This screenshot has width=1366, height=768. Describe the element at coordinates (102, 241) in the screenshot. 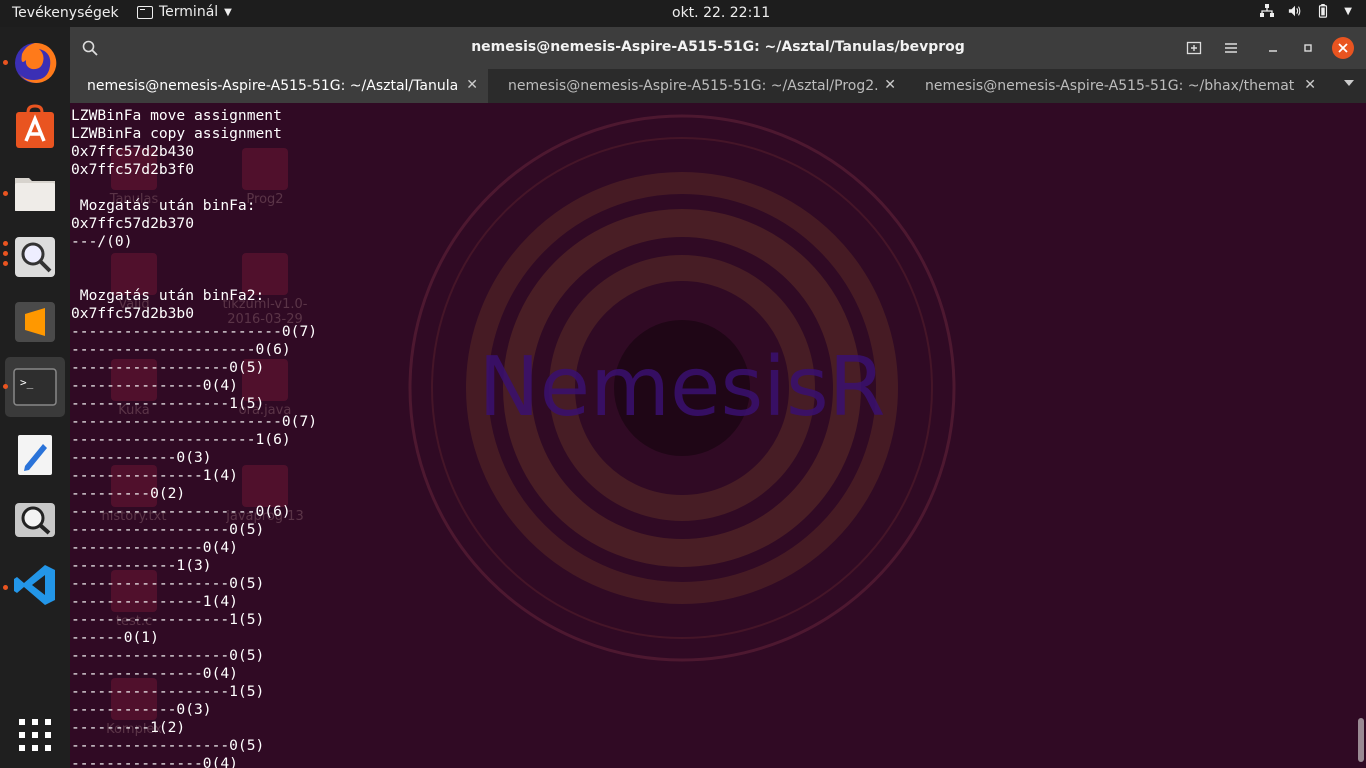

I see `terminal-line: ---/(0)` at that location.